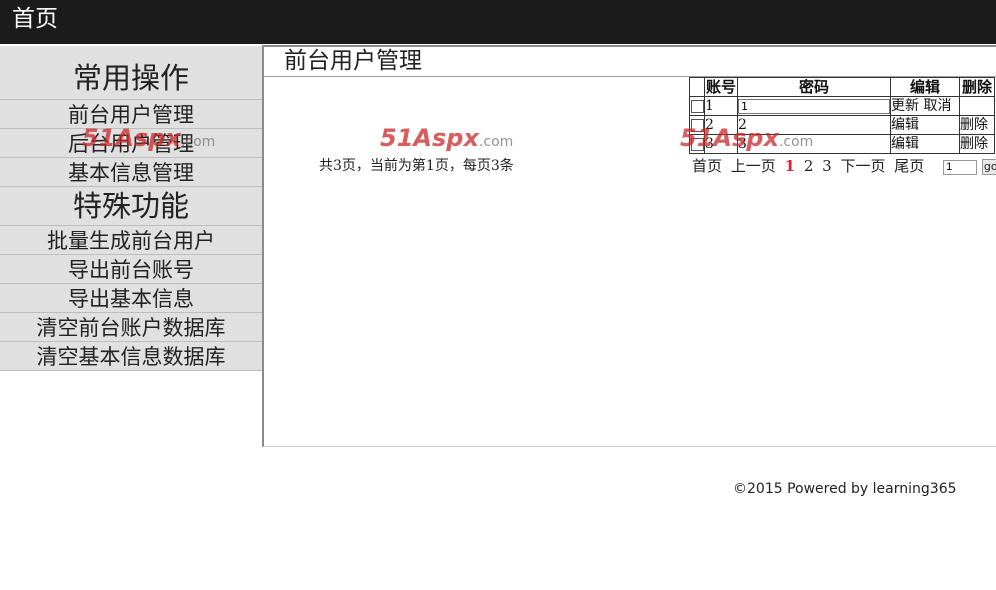 Image resolution: width=996 pixels, height=590 pixels. I want to click on table-row: 2 2 编辑 删除, so click(842, 125).